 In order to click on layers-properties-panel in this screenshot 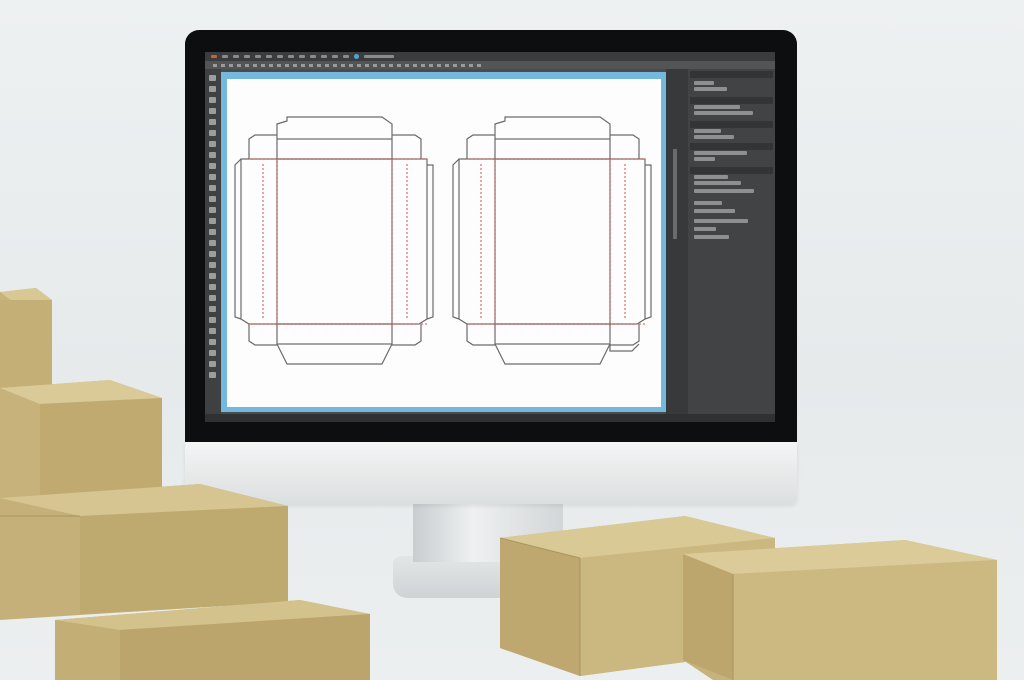, I will do `click(731, 241)`.